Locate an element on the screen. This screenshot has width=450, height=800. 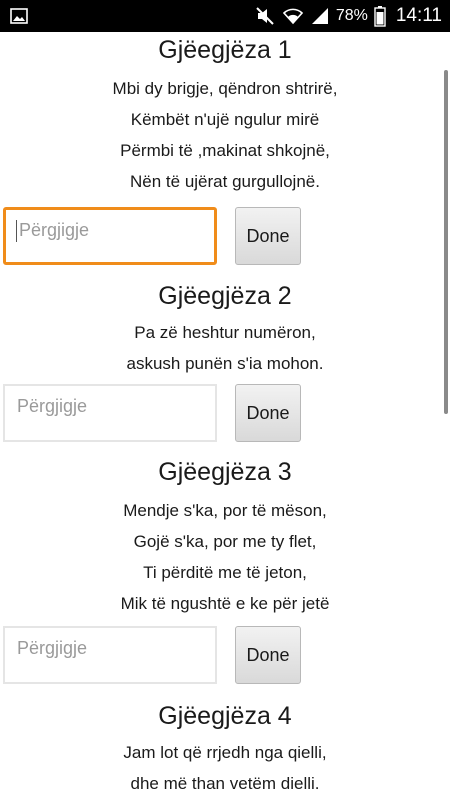
riddle-line: Pa zë heshtur numëron, is located at coordinates (225, 332).